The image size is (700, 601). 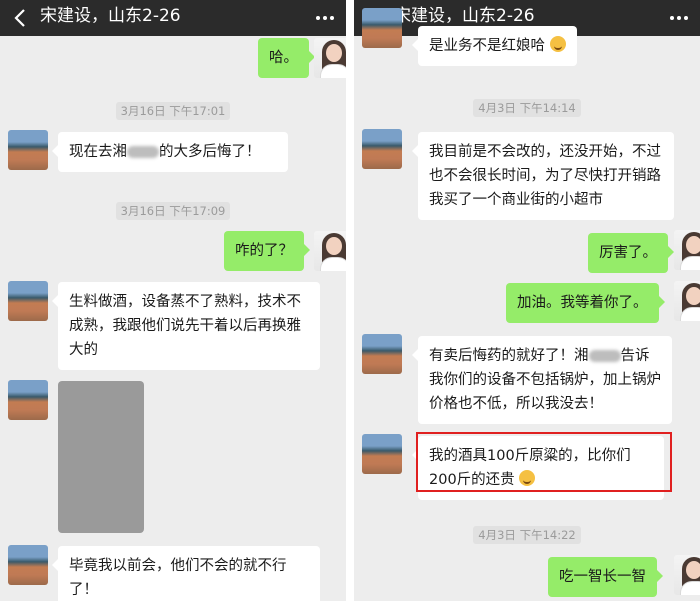 I want to click on message-bubble-self: 加油。我等着你了。, so click(x=585, y=303).